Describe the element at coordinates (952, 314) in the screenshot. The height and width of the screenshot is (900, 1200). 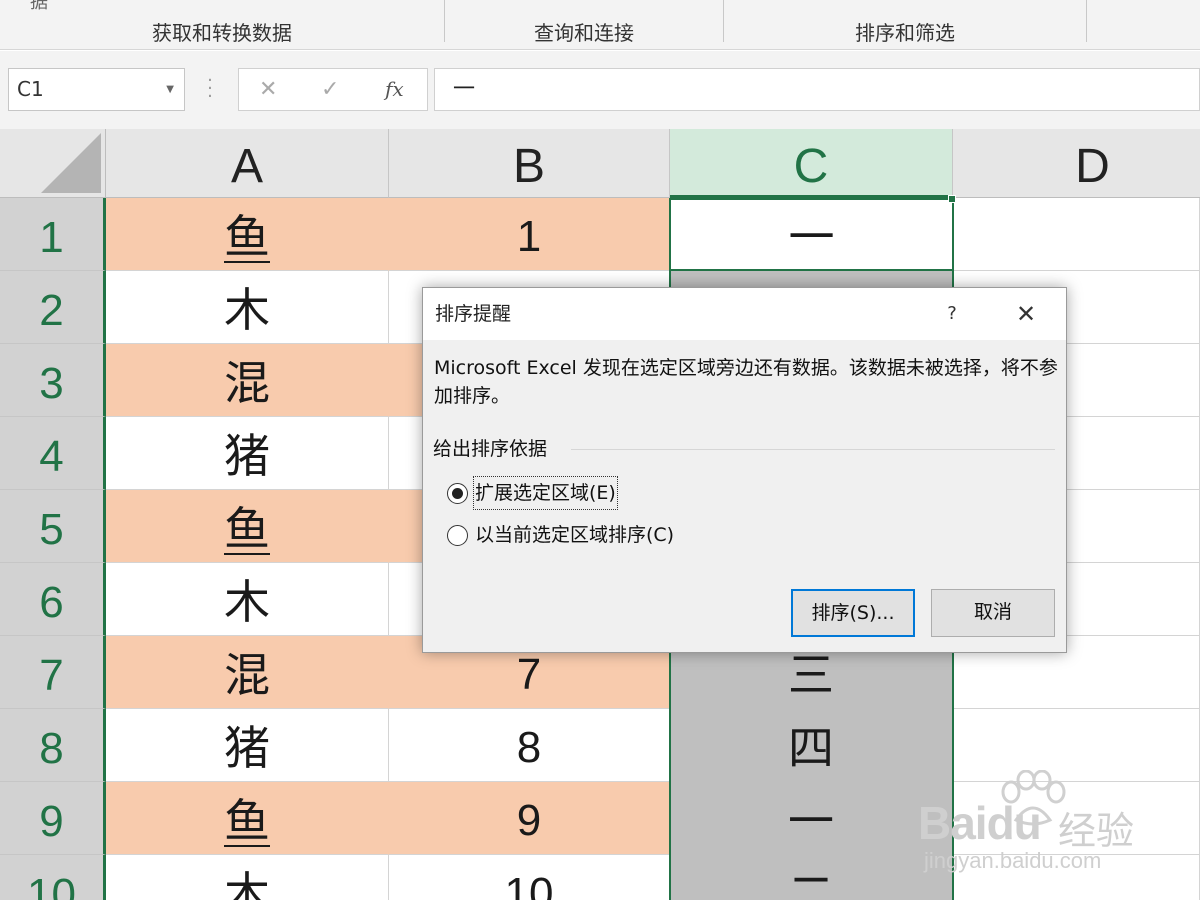
I see `help-icon: ?` at that location.